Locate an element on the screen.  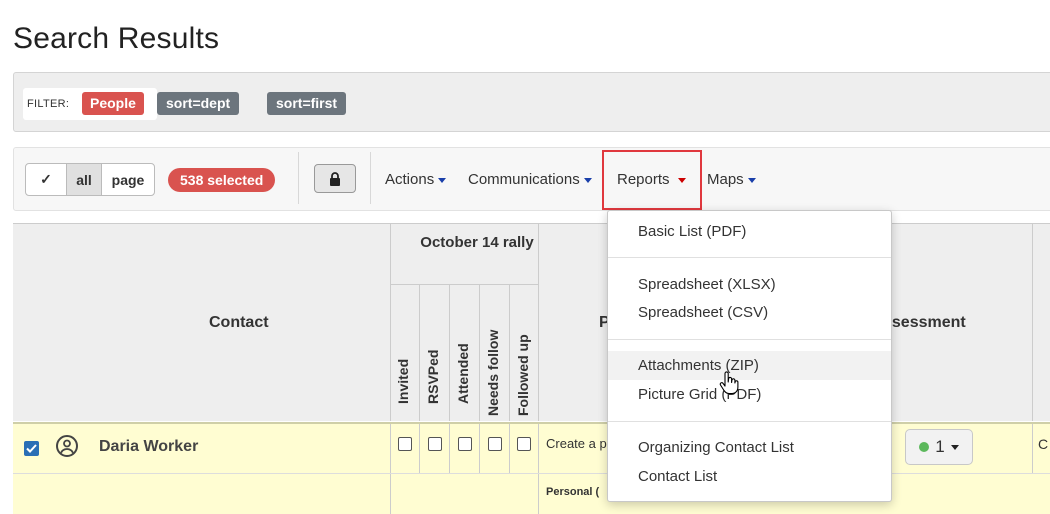
filter-box: FILTER: People is located at coordinates (90, 104).